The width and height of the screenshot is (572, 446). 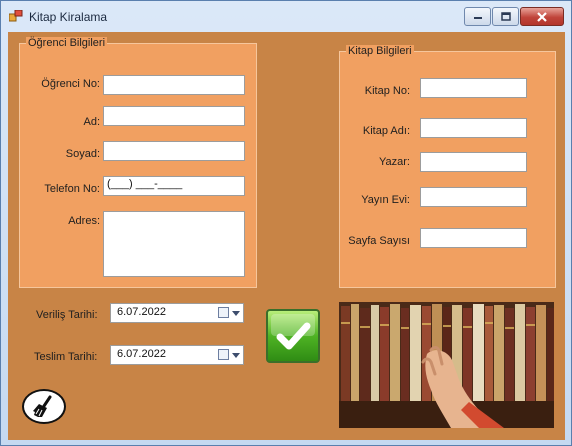 I want to click on minimize-button, so click(x=477, y=16).